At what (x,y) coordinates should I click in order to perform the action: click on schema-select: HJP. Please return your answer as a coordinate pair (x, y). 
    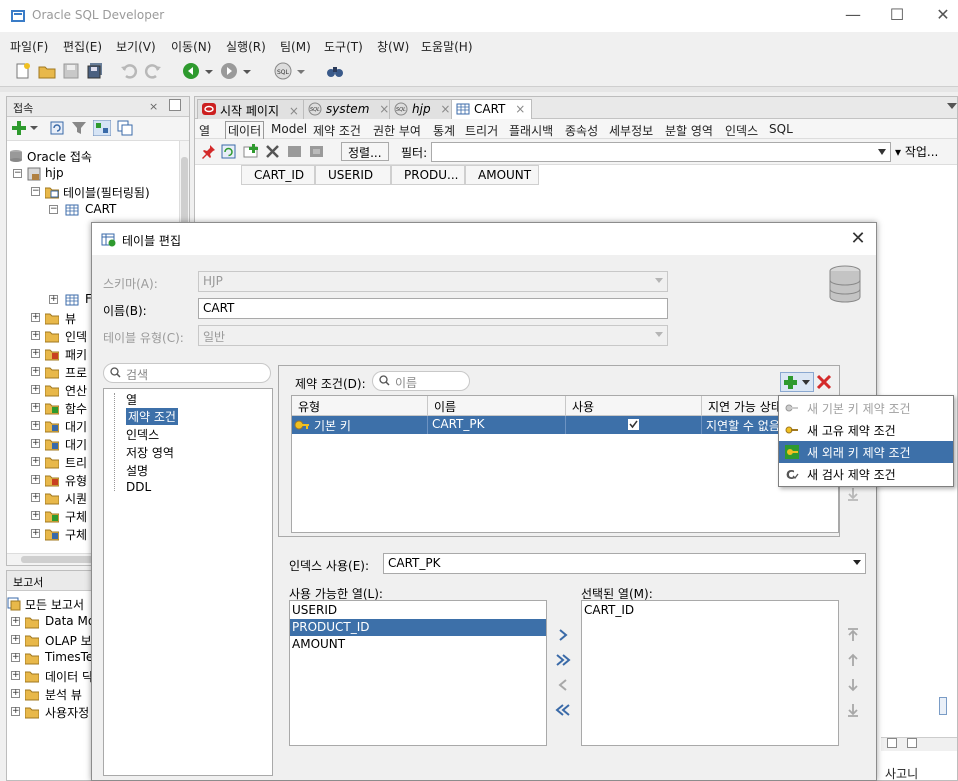
    Looking at the image, I should click on (433, 281).